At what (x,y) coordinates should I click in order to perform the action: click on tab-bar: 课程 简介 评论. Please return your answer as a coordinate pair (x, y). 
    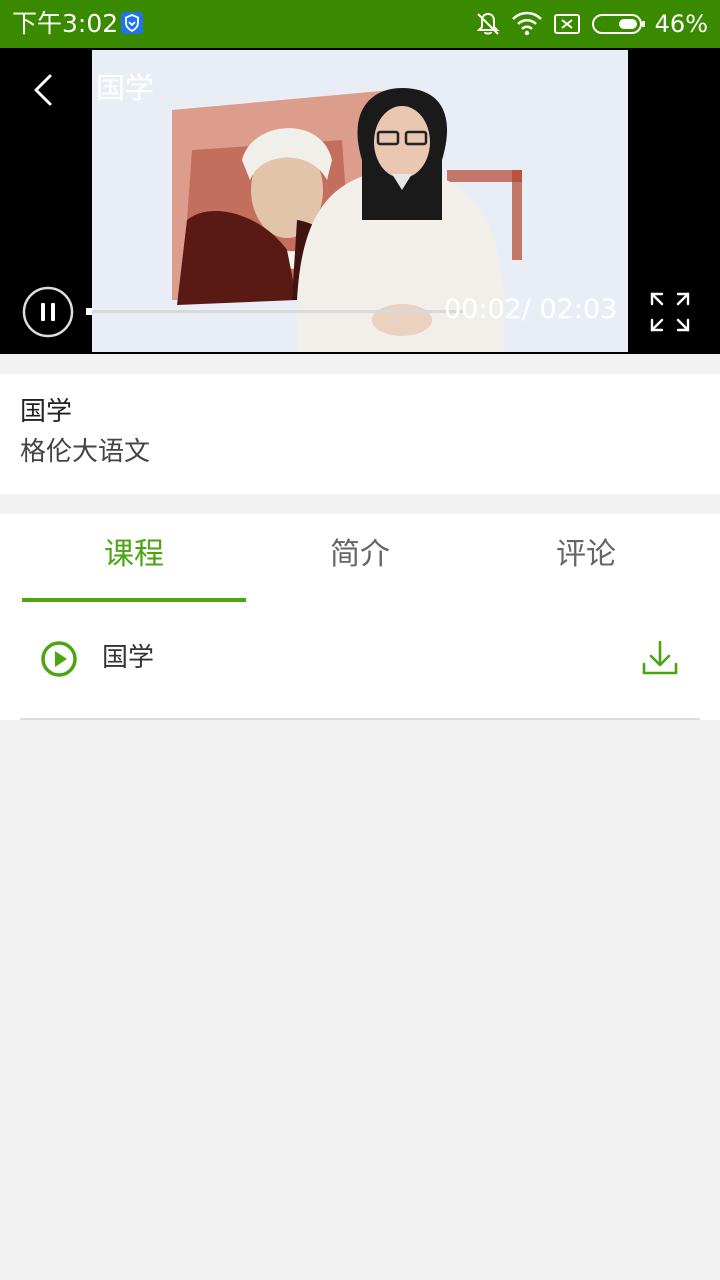
    Looking at the image, I should click on (360, 559).